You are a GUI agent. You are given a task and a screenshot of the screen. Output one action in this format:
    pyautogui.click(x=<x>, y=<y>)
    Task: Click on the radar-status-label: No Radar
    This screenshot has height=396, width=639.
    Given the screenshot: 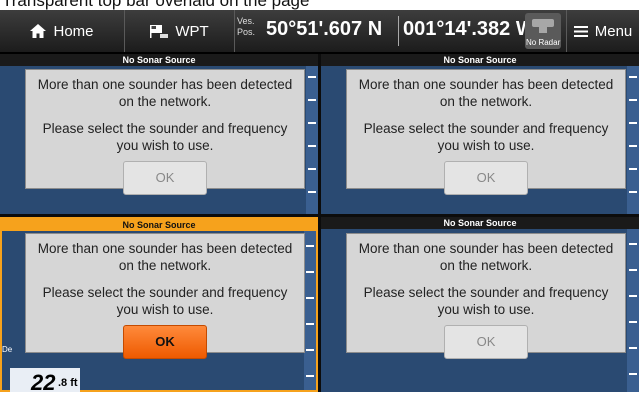 What is the action you would take?
    pyautogui.click(x=543, y=42)
    